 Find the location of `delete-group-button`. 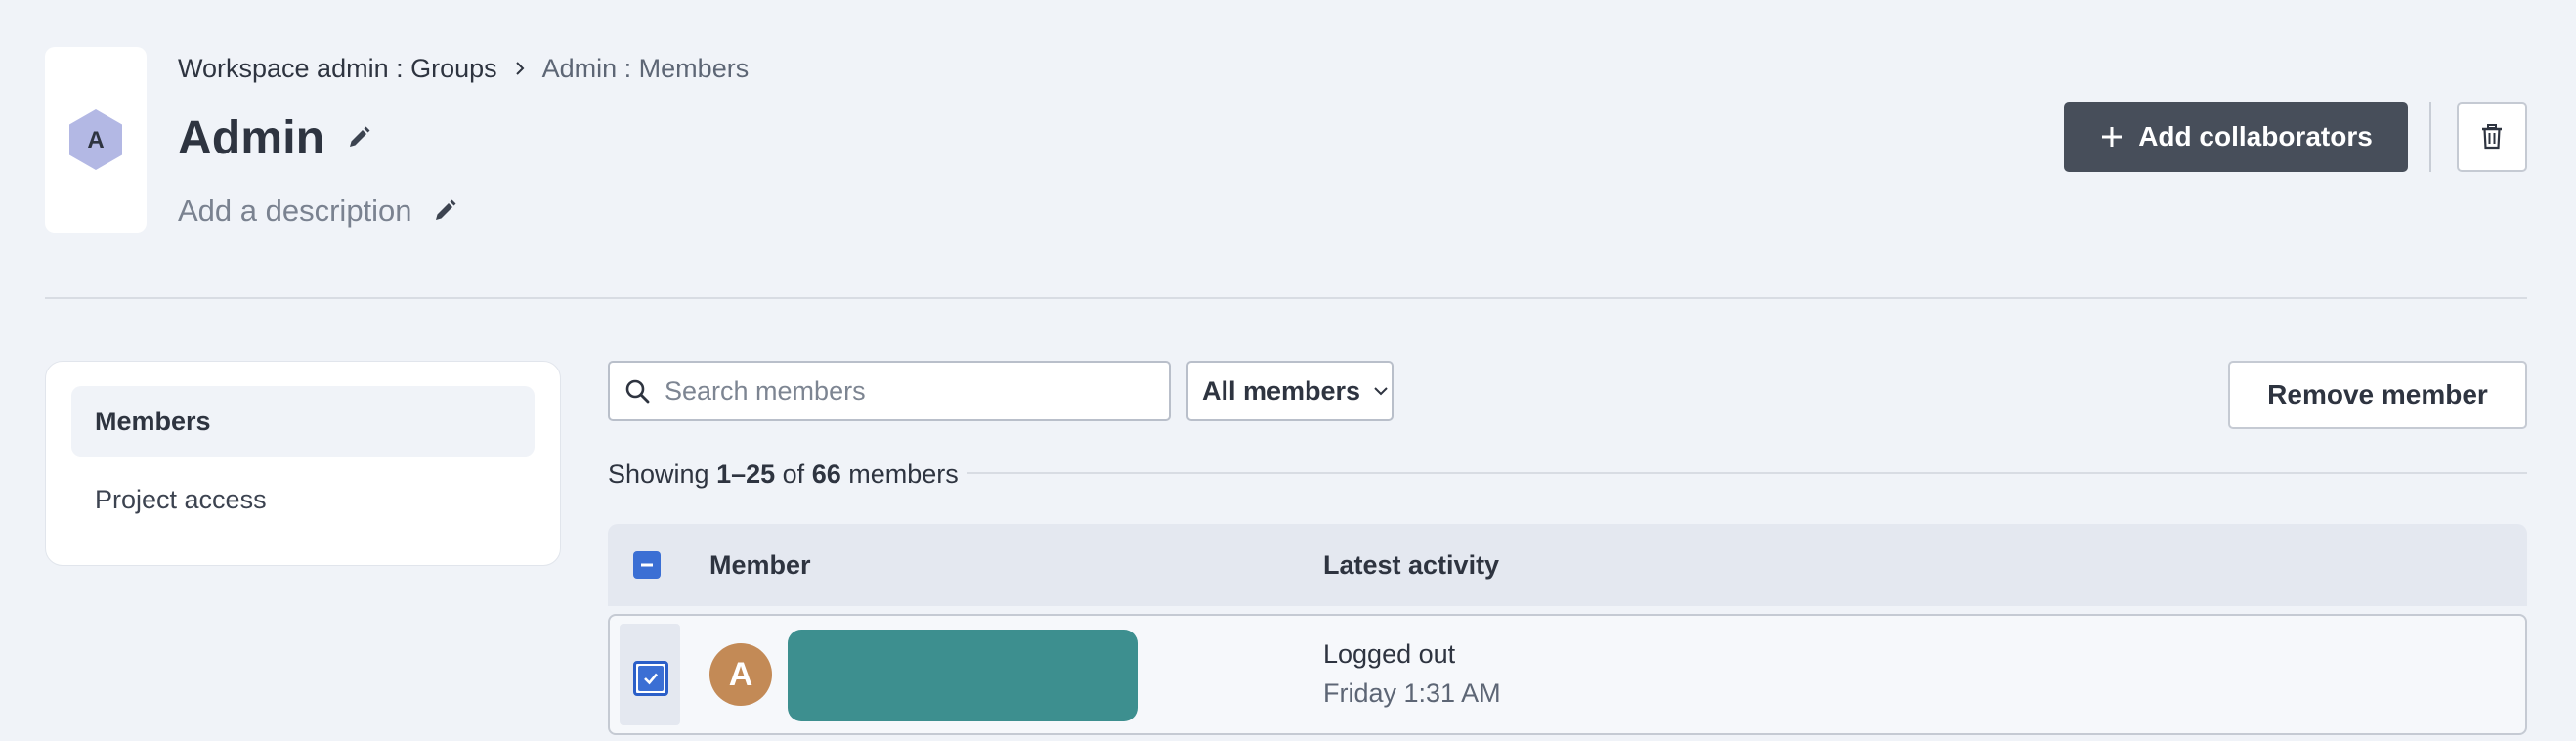

delete-group-button is located at coordinates (2492, 137).